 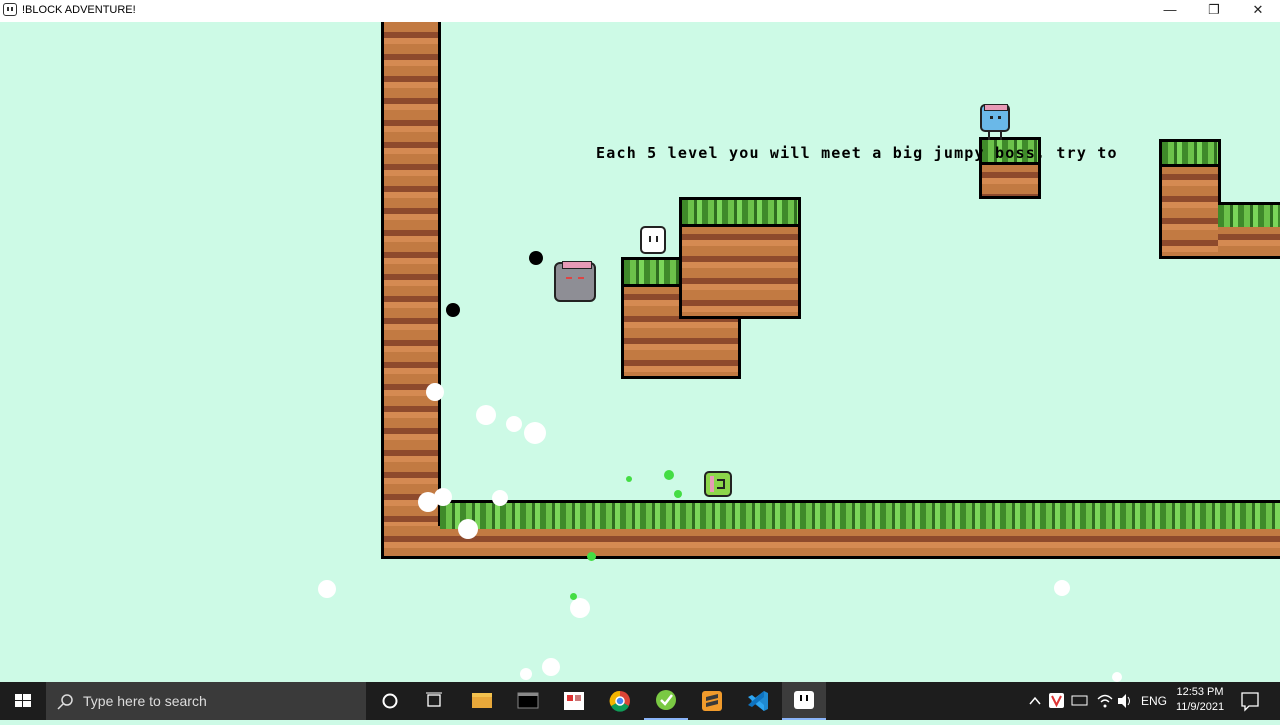 I want to click on right-ledge, so click(x=1249, y=240).